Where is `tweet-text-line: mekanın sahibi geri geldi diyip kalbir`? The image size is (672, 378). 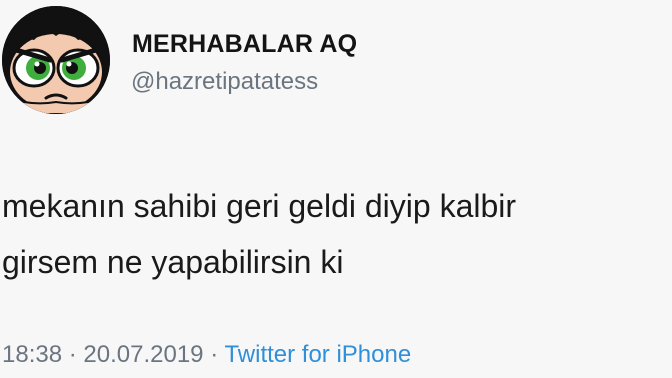 tweet-text-line: mekanın sahibi geri geldi diyip kalbir is located at coordinates (259, 206).